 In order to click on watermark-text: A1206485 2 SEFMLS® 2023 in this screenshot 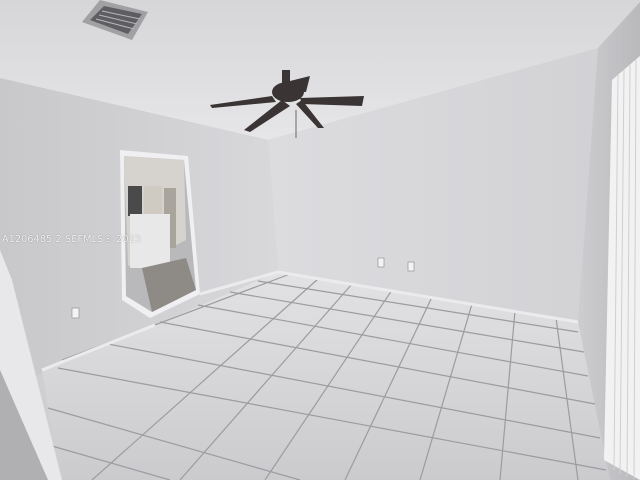, I will do `click(72, 239)`.